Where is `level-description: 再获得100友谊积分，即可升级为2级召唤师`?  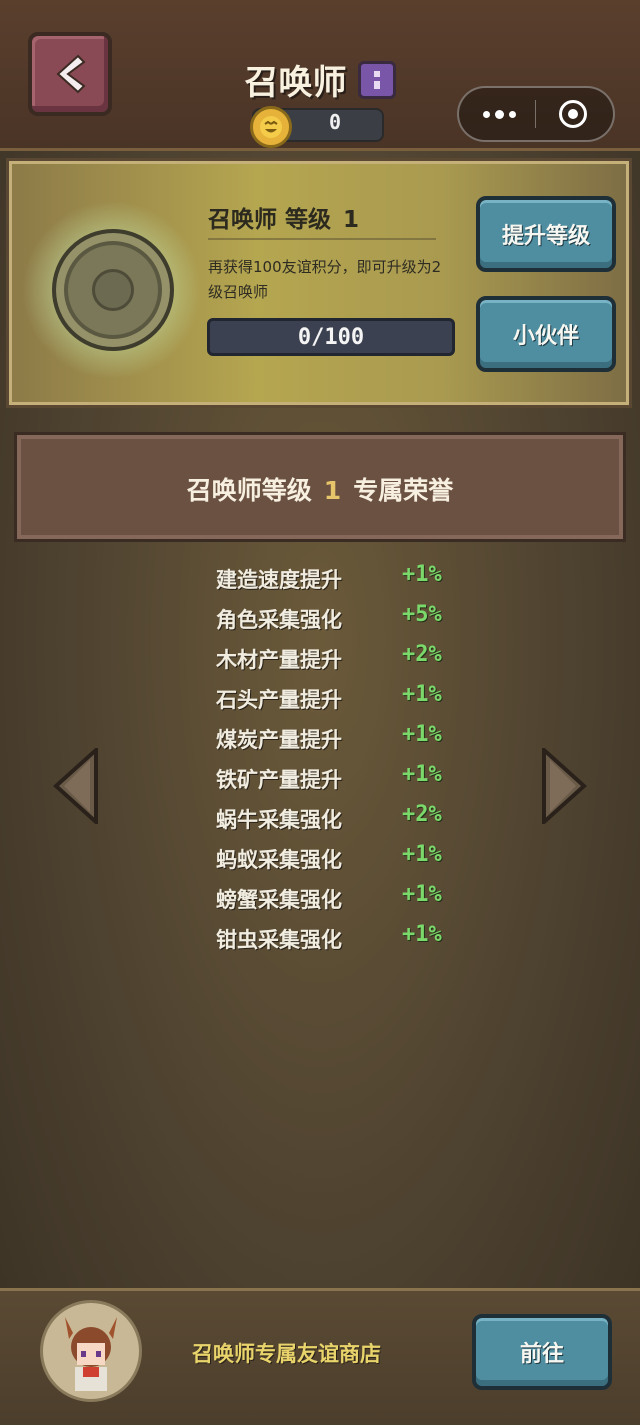
level-description: 再获得100友谊积分，即可升级为2级召唤师 is located at coordinates (325, 279).